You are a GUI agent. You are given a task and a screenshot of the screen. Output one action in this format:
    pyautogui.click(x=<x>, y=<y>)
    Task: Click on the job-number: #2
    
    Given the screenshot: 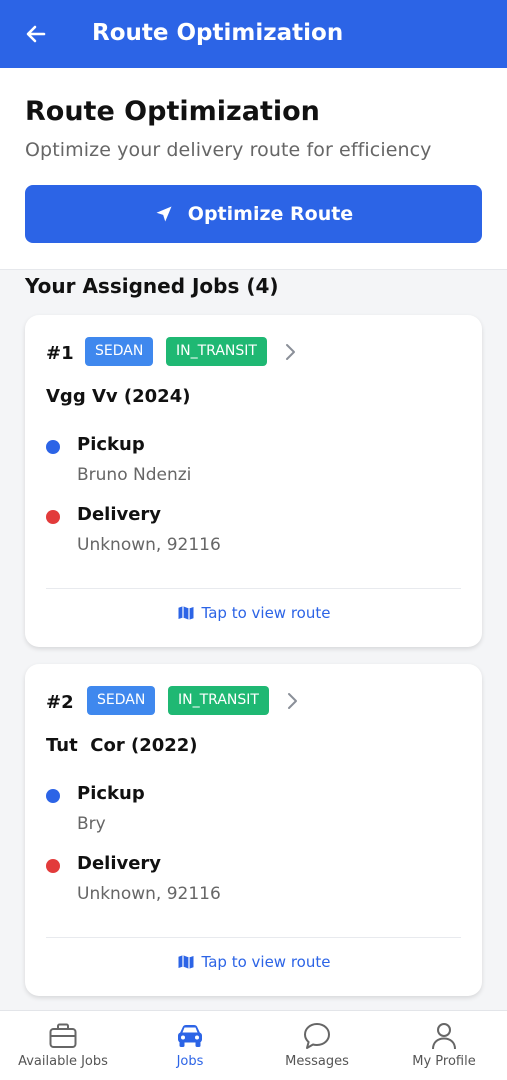 What is the action you would take?
    pyautogui.click(x=60, y=702)
    